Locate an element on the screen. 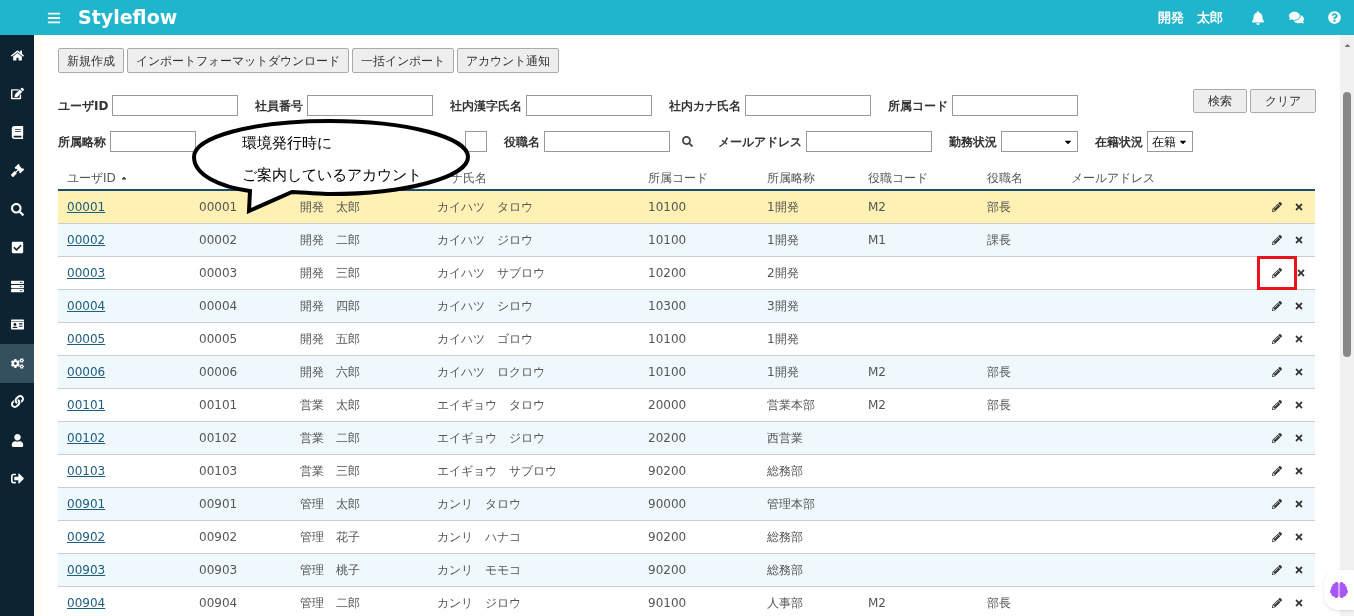 The height and width of the screenshot is (616, 1354). column-header: 役職名 is located at coordinates (1005, 178).